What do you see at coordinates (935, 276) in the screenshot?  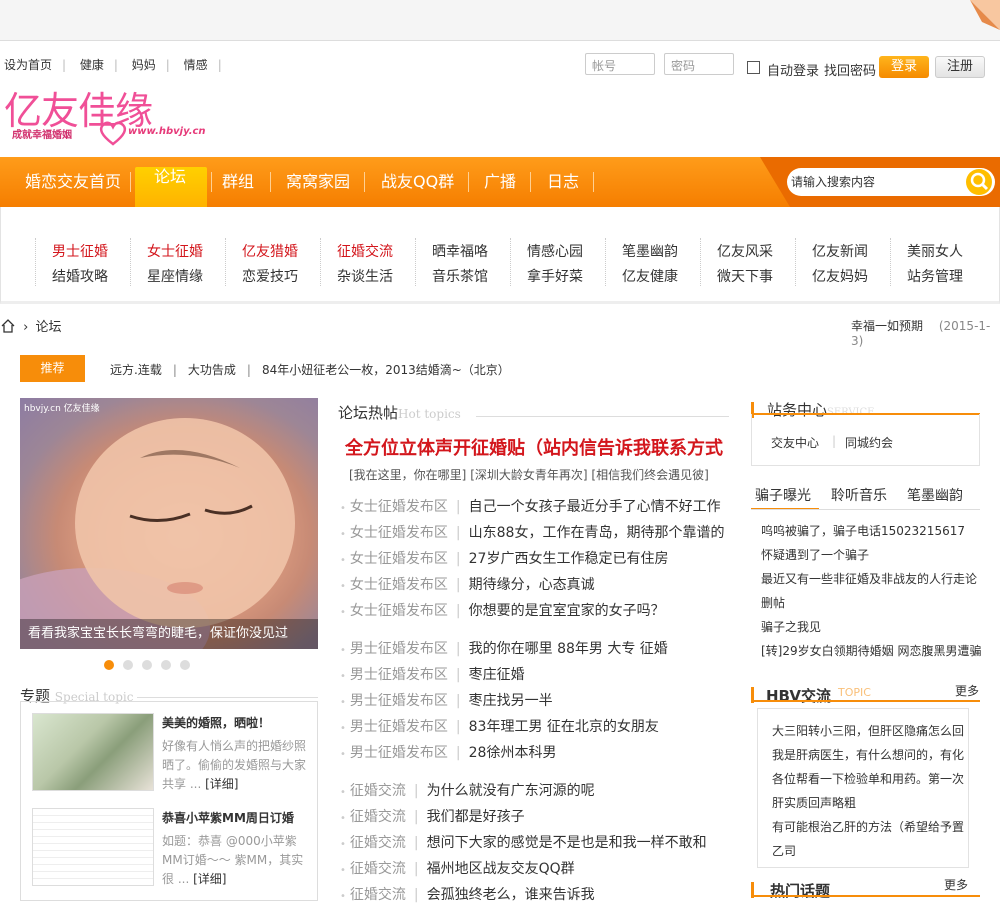 I see `subnav-admin: 站务管理` at bounding box center [935, 276].